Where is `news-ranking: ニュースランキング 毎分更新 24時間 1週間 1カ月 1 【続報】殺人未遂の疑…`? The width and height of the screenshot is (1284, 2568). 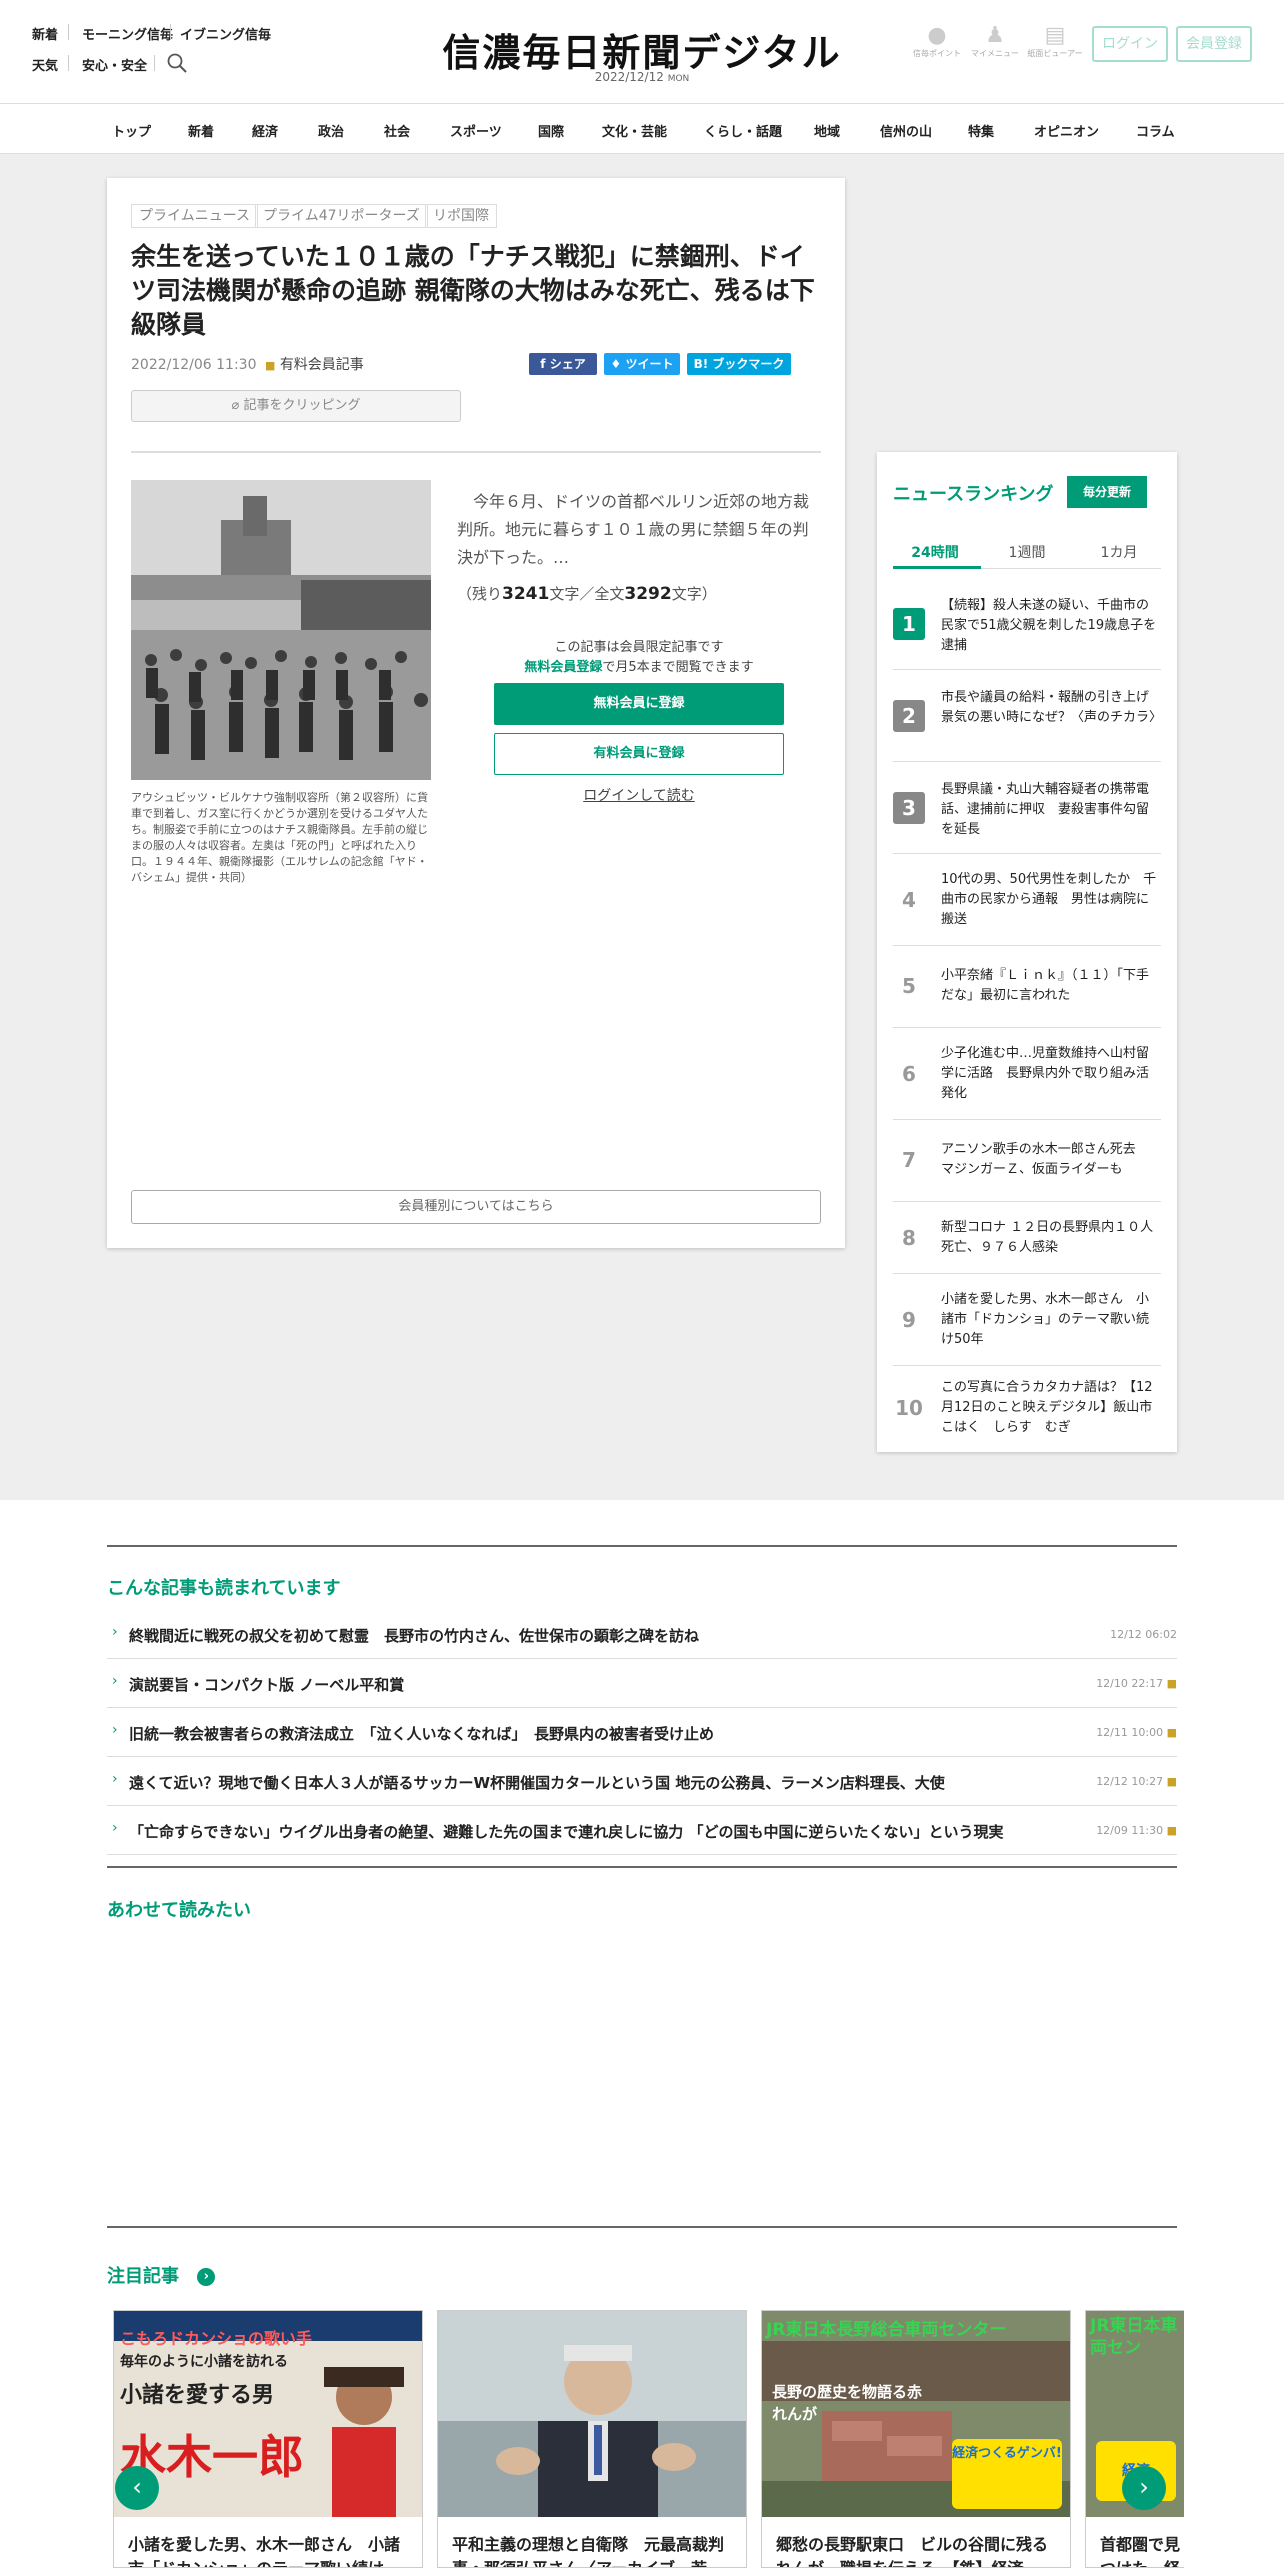 news-ranking: ニュースランキング 毎分更新 24時間 1週間 1カ月 1 【続報】殺人未遂の疑… is located at coordinates (1027, 952).